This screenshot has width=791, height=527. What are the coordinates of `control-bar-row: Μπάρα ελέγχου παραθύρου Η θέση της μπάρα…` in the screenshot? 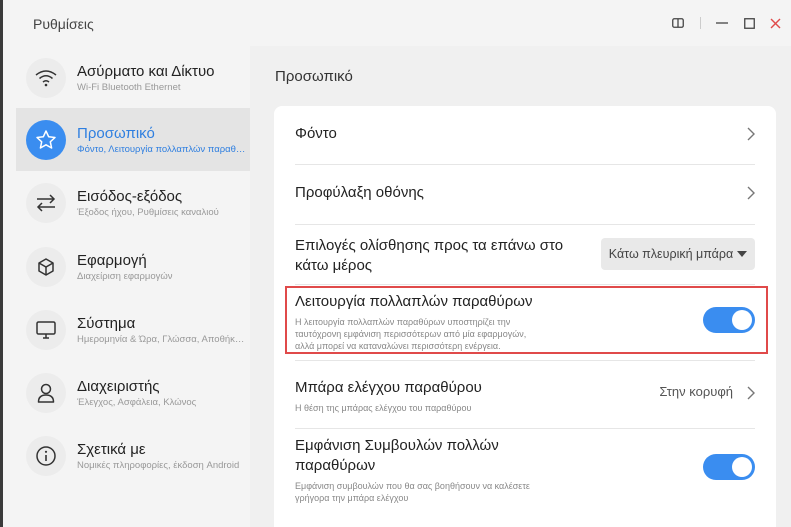 It's located at (525, 396).